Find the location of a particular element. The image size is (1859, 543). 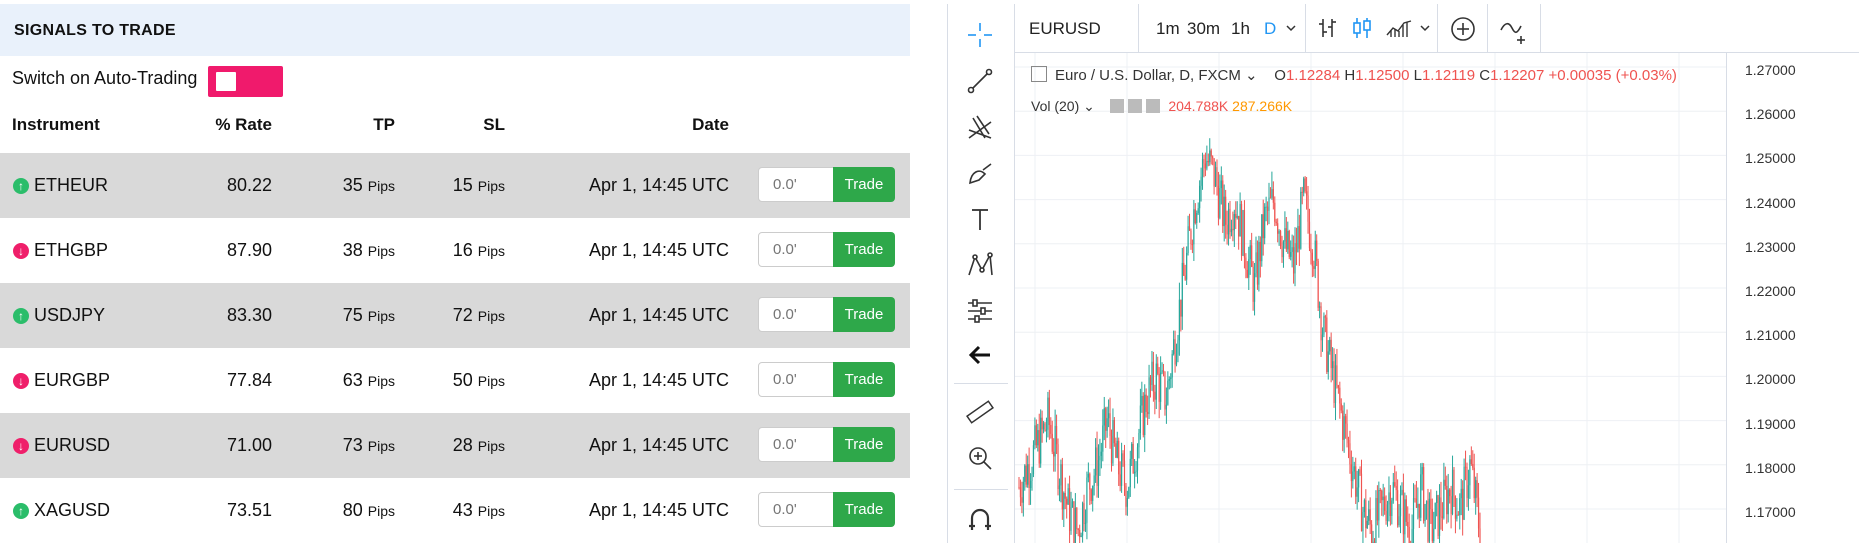

volume-label: Vol (20) is located at coordinates (1055, 106).